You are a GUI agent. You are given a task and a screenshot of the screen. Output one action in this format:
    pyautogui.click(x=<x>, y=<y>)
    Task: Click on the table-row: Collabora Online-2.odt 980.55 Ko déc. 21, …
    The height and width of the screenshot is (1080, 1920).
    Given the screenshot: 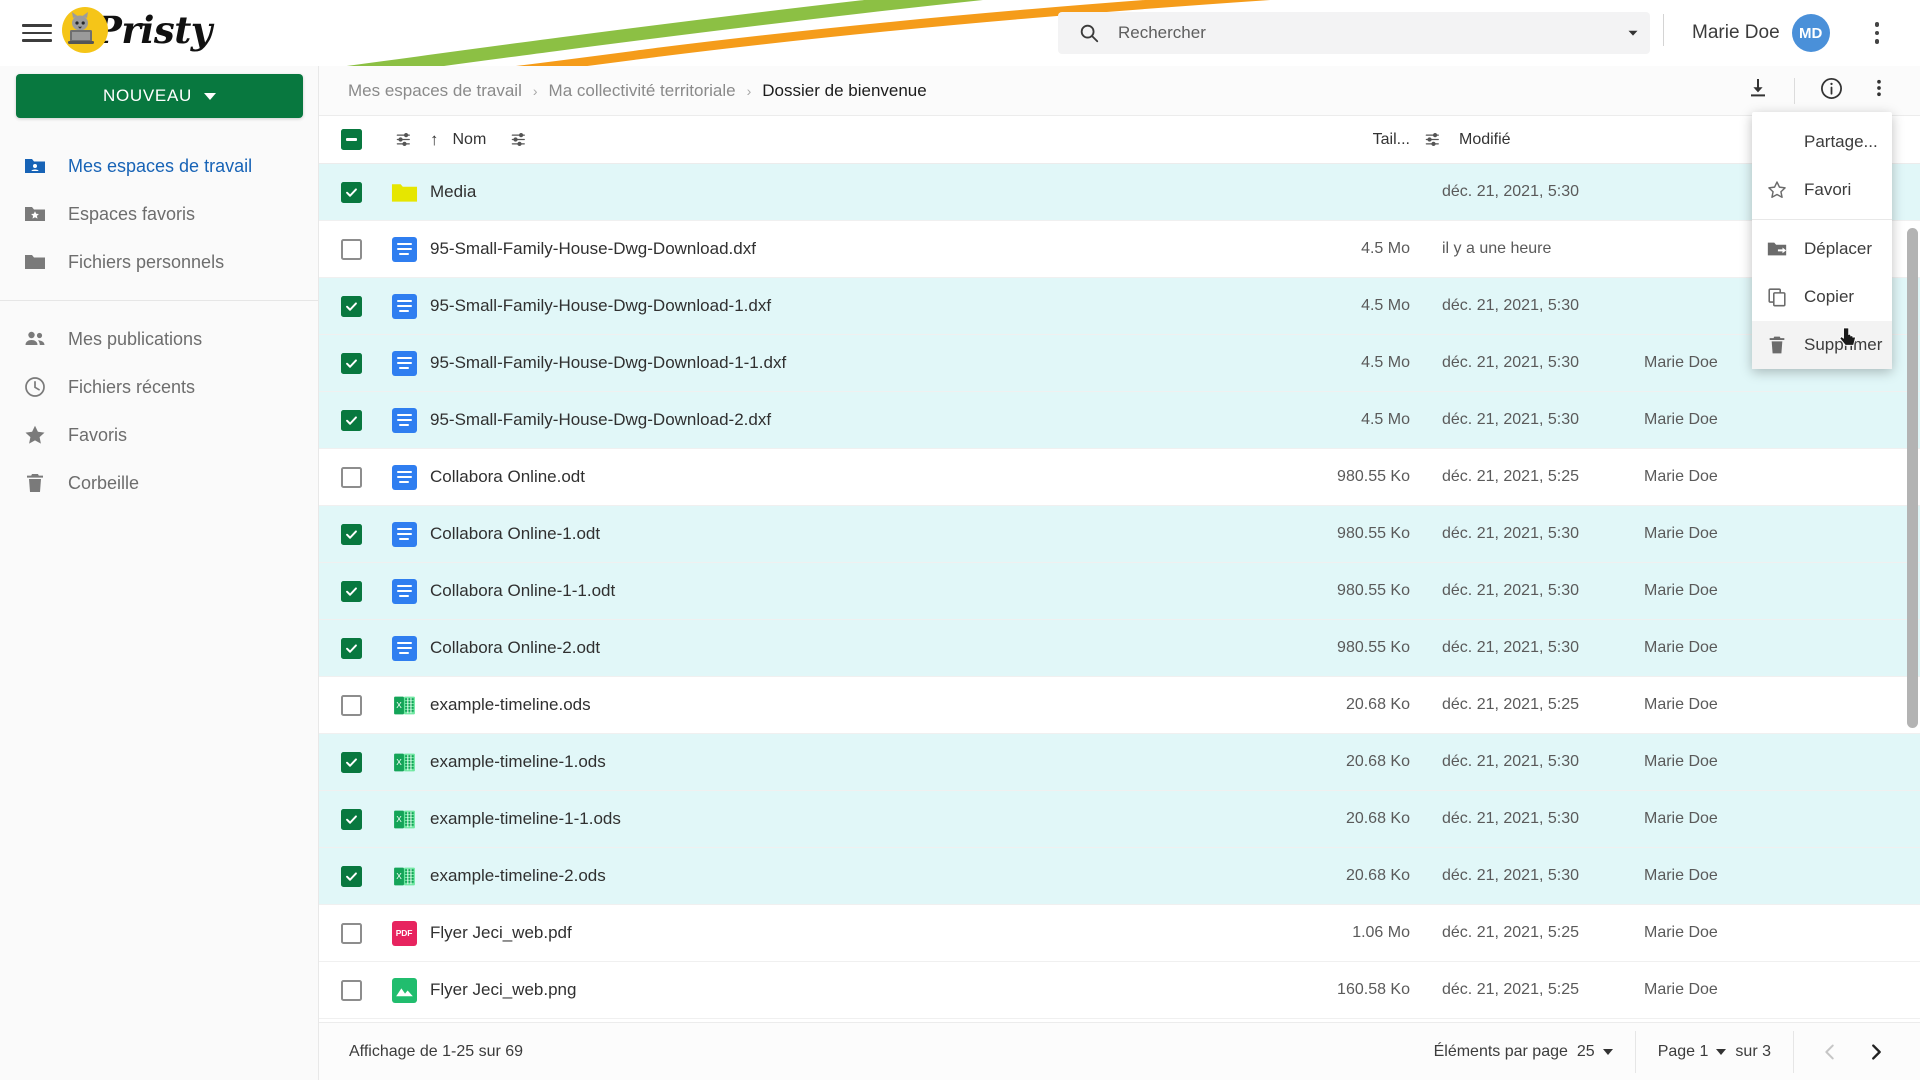 What is the action you would take?
    pyautogui.click(x=1119, y=648)
    